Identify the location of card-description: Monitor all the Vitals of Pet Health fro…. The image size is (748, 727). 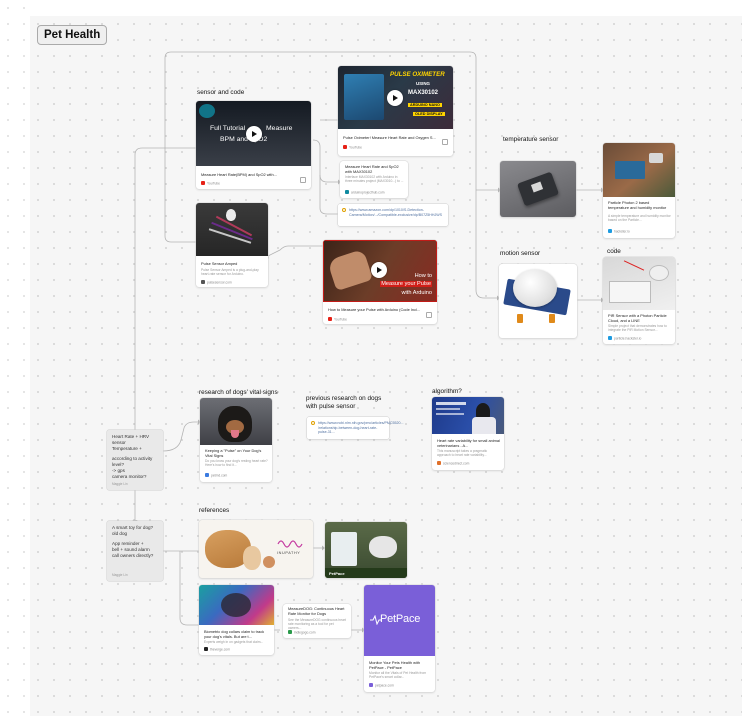
(398, 675).